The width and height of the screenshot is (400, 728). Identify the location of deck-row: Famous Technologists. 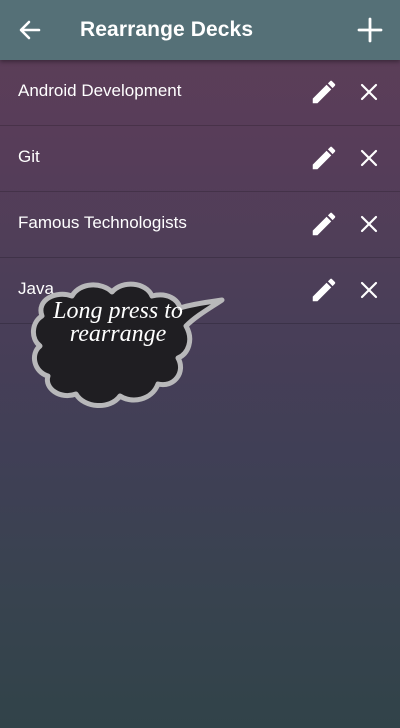
(200, 225).